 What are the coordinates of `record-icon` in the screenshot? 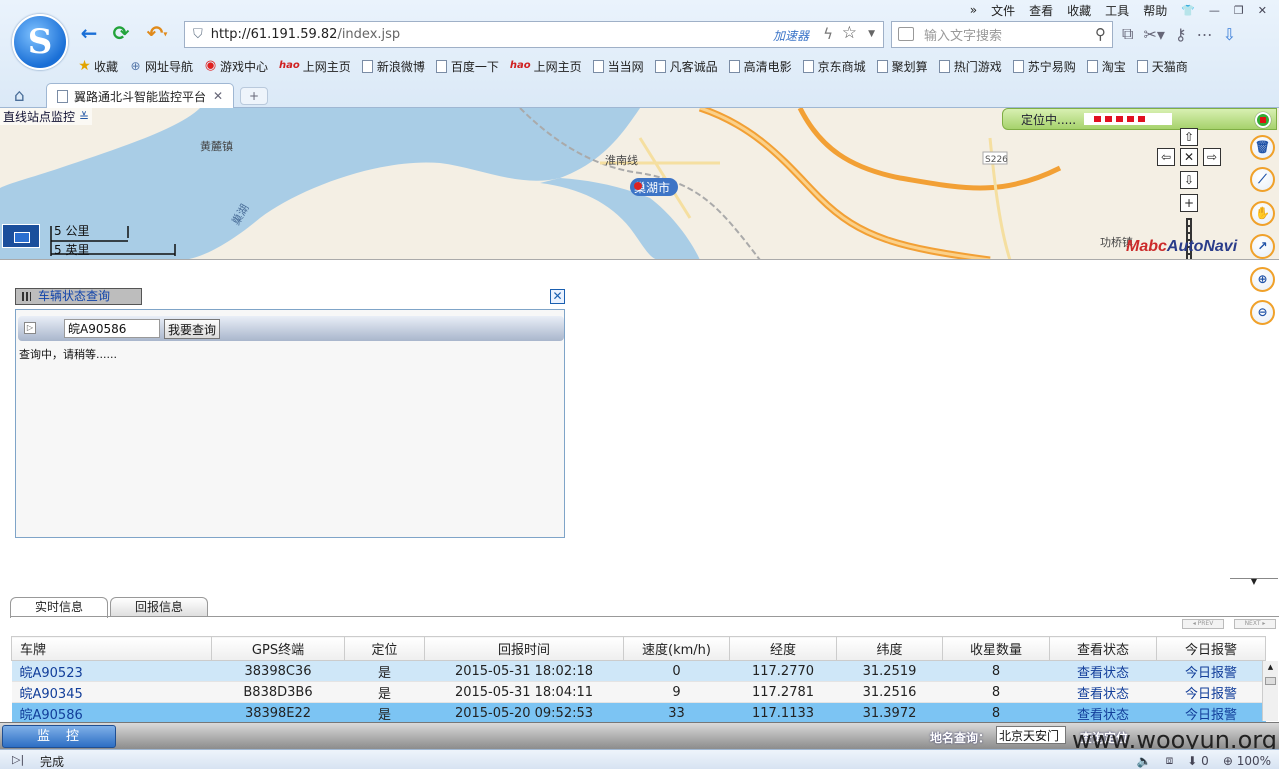 It's located at (1263, 120).